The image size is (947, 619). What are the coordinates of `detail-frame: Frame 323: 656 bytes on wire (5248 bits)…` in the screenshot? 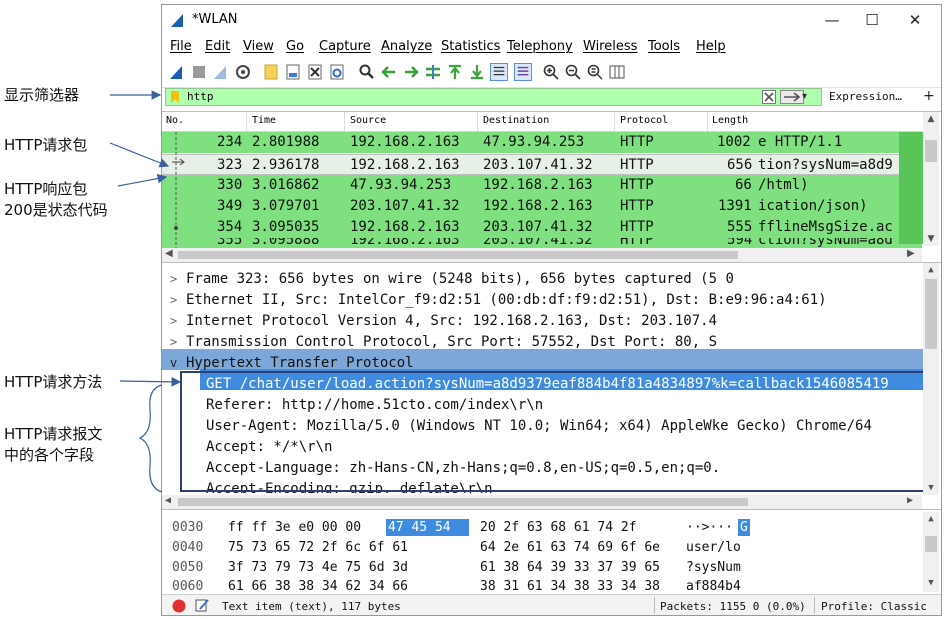 It's located at (460, 279).